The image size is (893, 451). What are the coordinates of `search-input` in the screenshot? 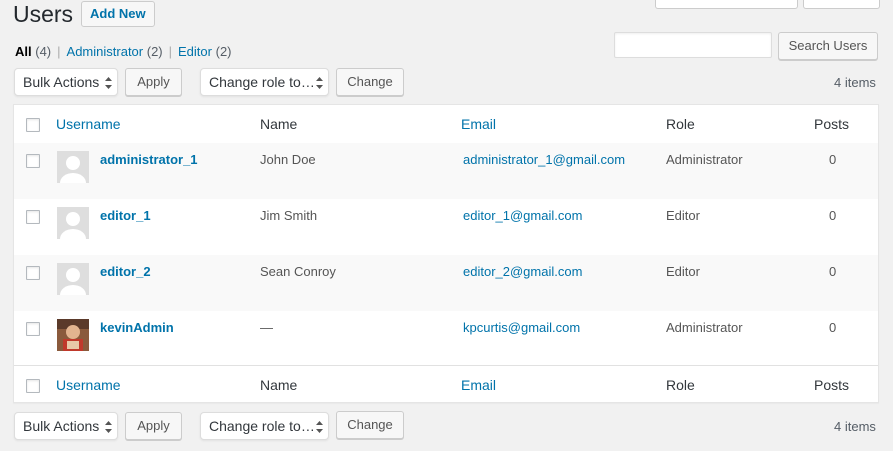 It's located at (693, 45).